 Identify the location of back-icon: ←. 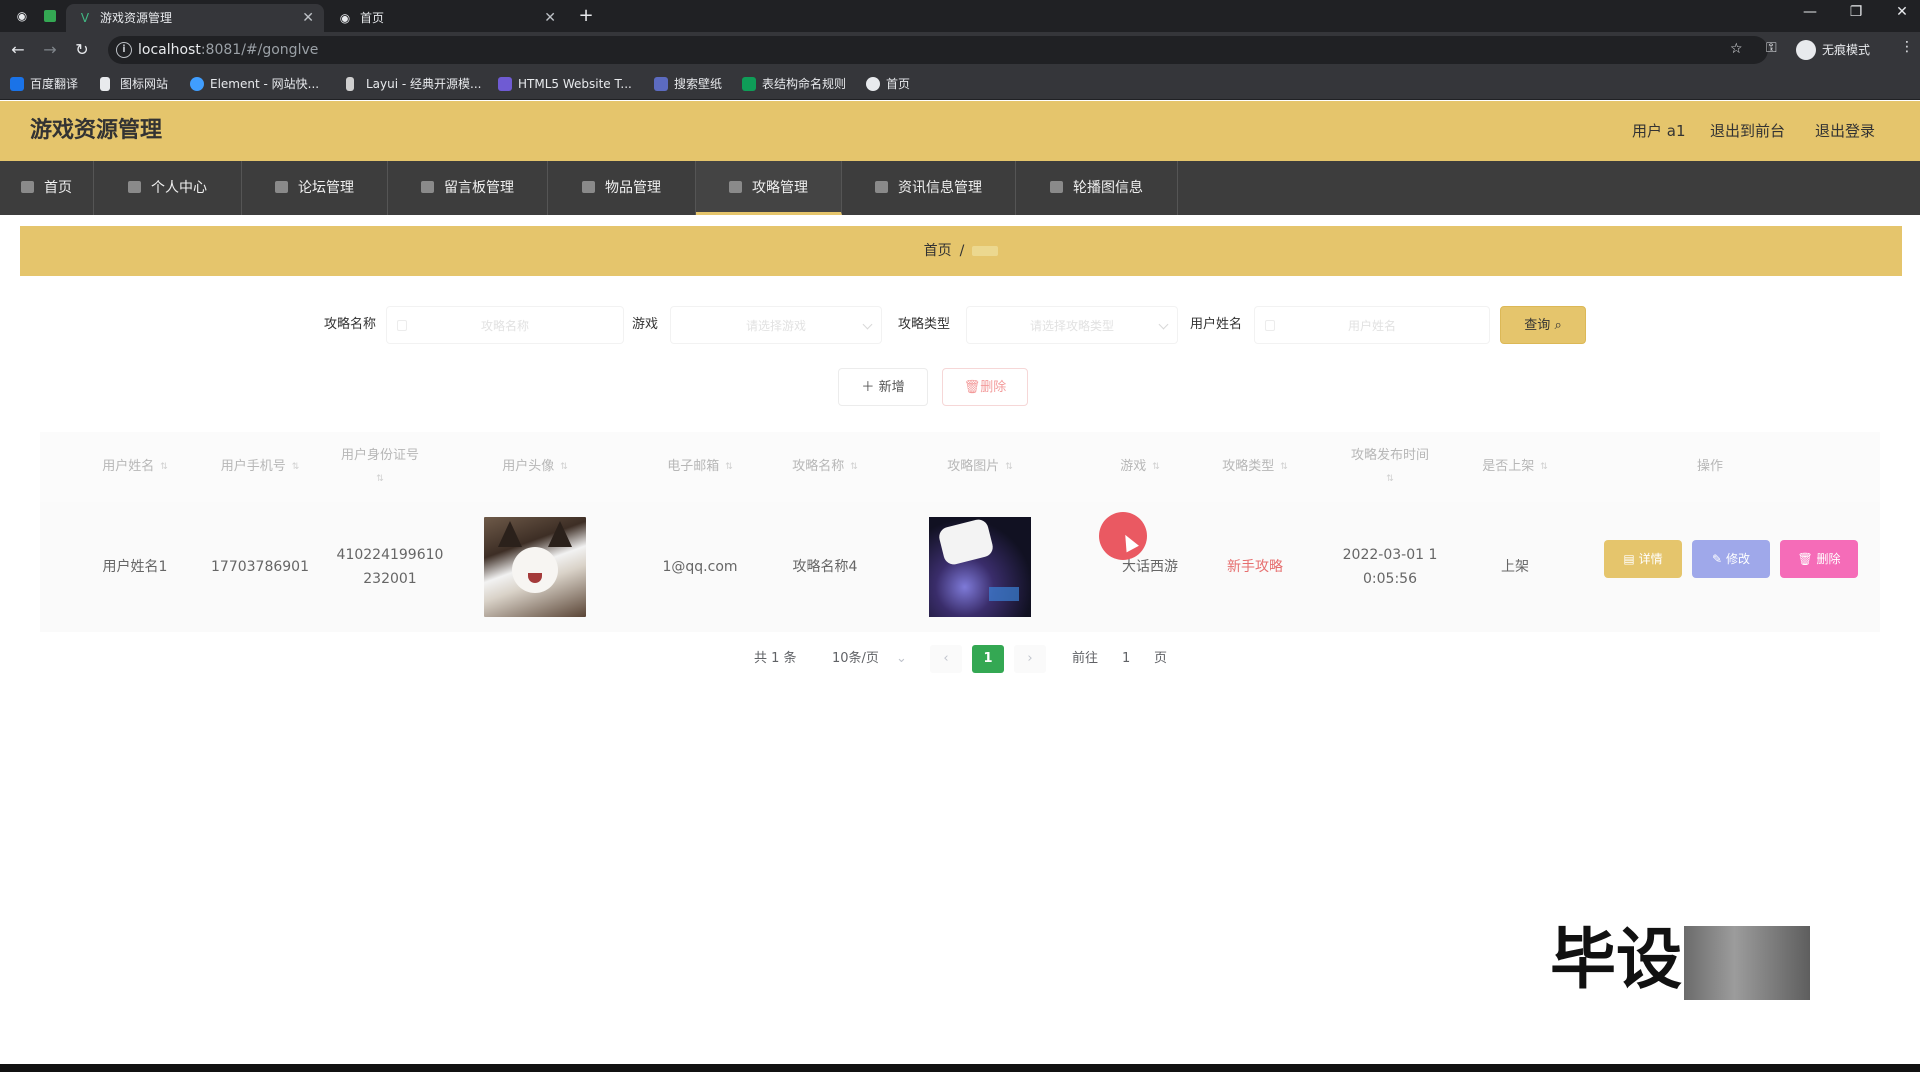
(18, 50).